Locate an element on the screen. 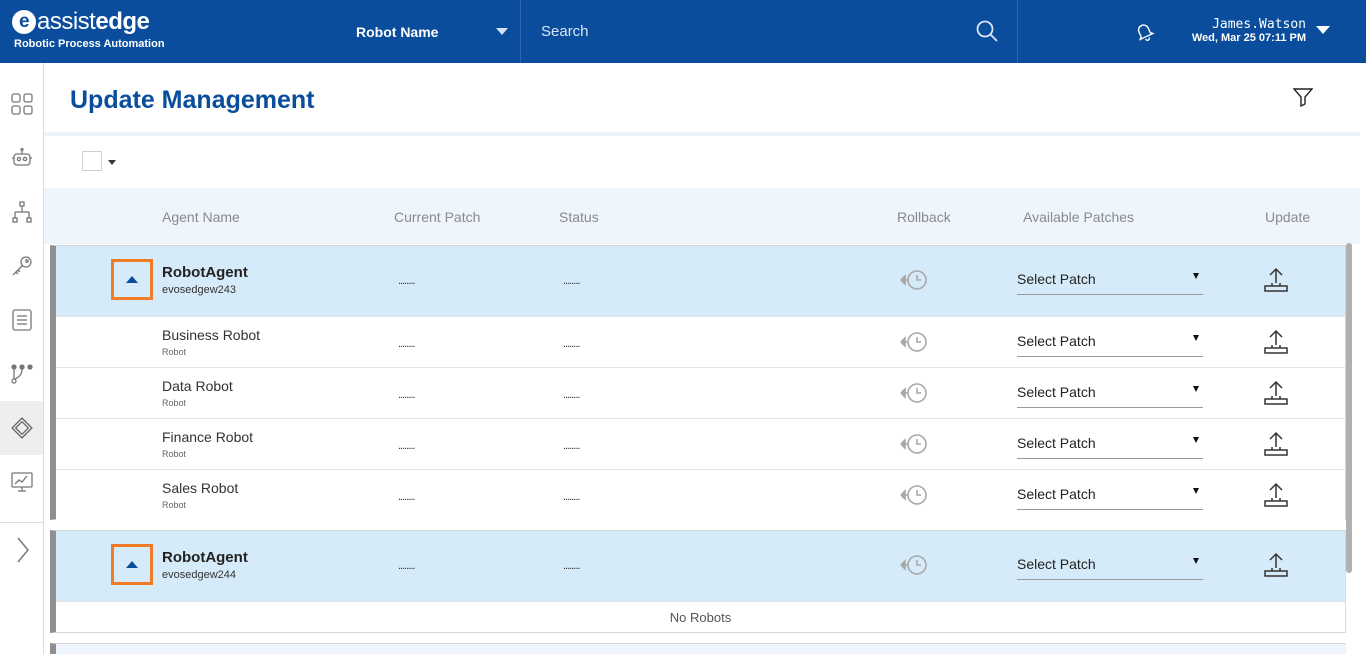 The image size is (1366, 654). logo-subtitle: Robotic Process Automation is located at coordinates (89, 44).